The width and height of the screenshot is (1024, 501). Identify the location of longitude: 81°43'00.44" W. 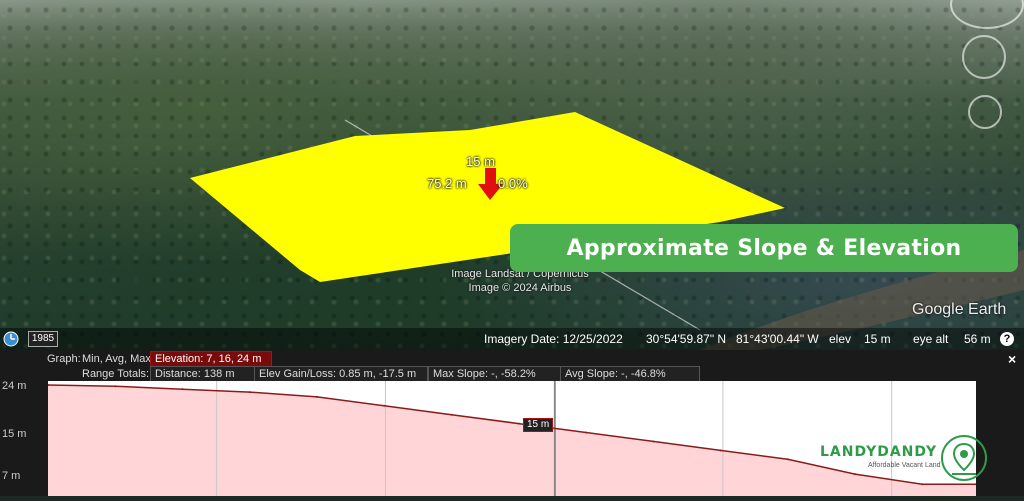
(777, 339).